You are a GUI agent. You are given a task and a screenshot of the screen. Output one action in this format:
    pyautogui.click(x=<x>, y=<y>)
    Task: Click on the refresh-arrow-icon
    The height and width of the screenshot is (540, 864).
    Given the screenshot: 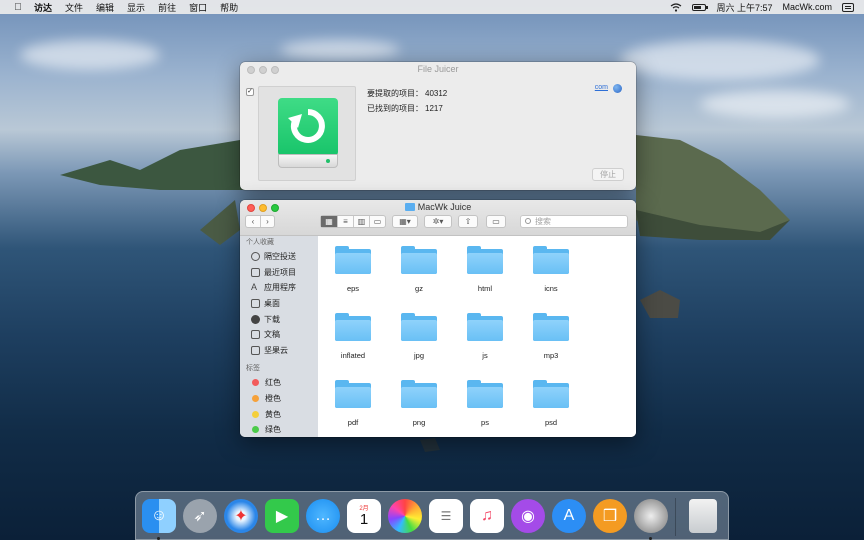 What is the action you would take?
    pyautogui.click(x=306, y=126)
    